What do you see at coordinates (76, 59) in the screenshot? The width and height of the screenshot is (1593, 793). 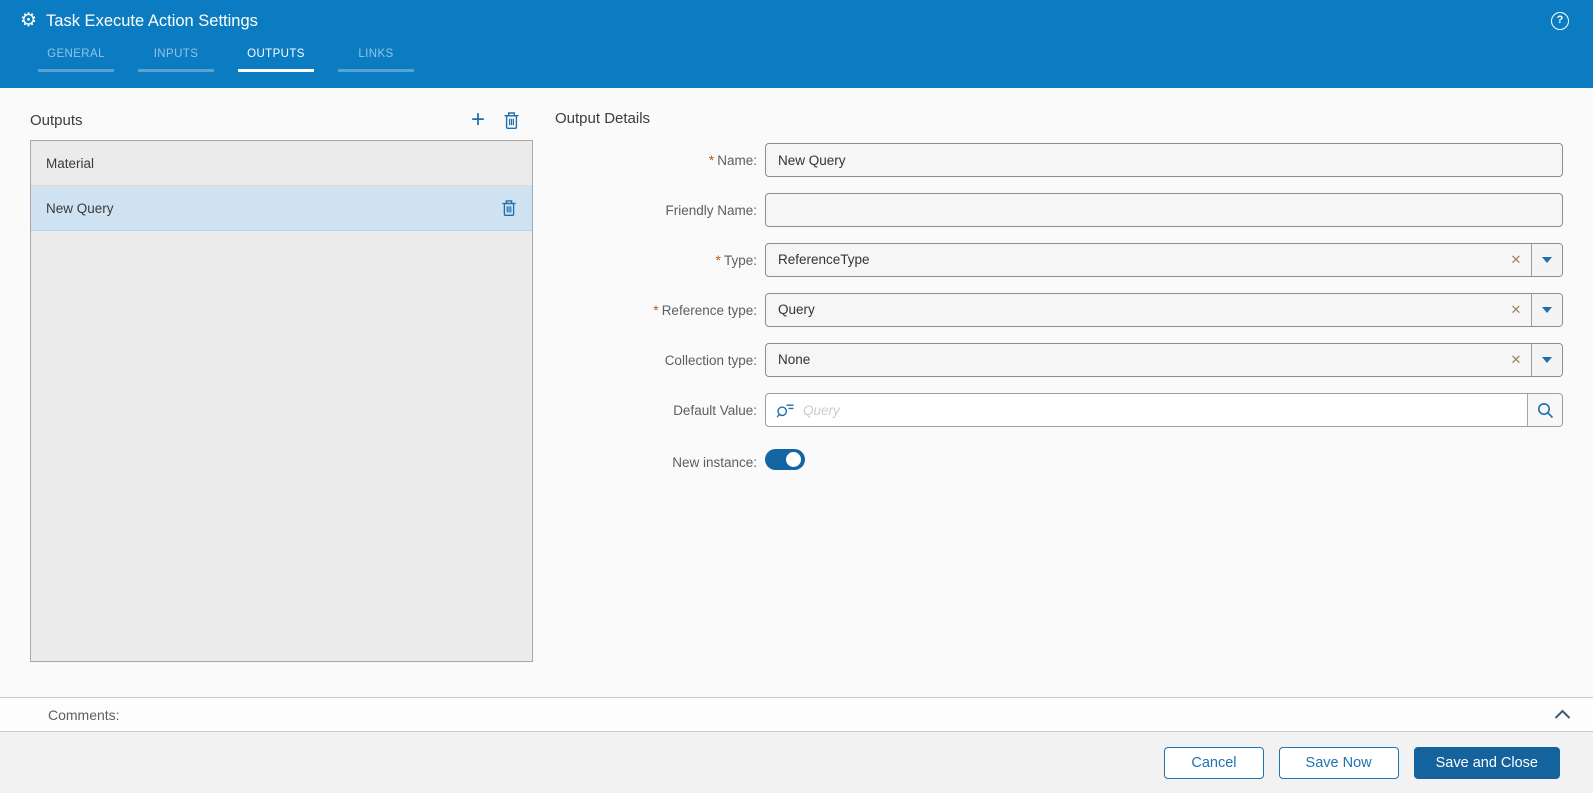 I see `tab-general: GENERAL` at bounding box center [76, 59].